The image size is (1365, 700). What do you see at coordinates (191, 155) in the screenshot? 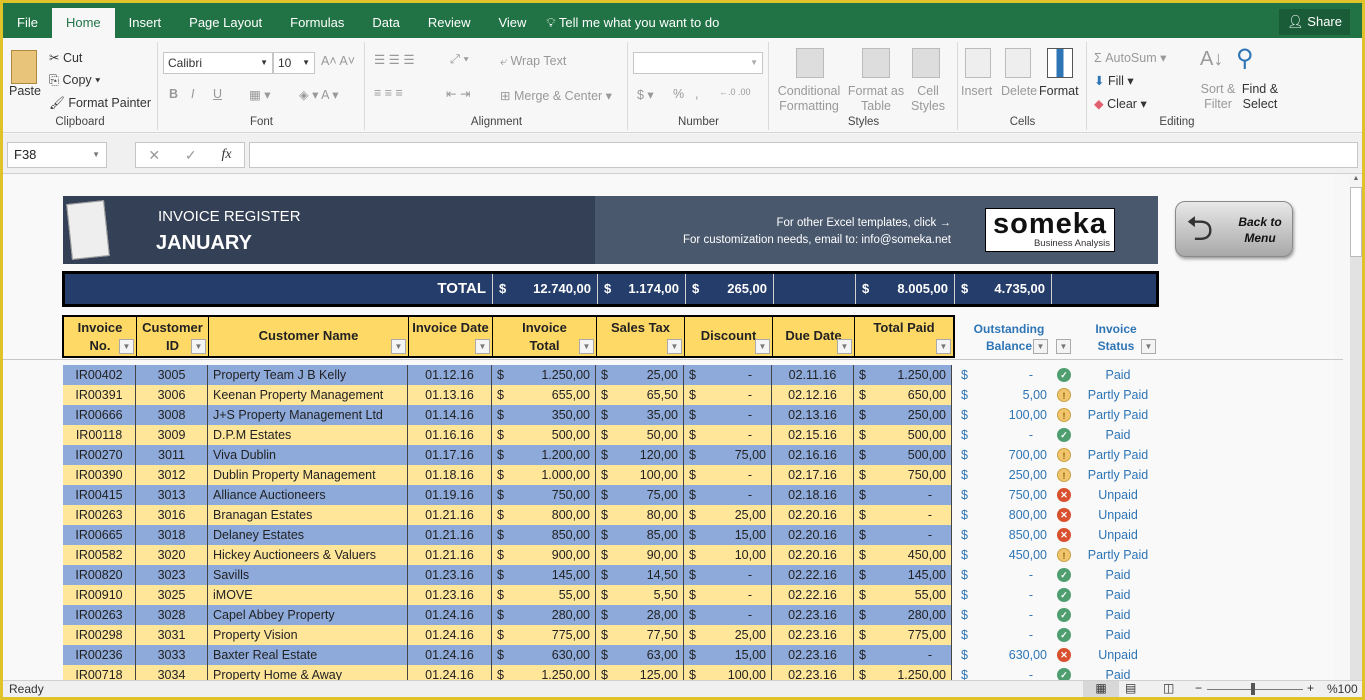
I see `enter-icon: ✓` at bounding box center [191, 155].